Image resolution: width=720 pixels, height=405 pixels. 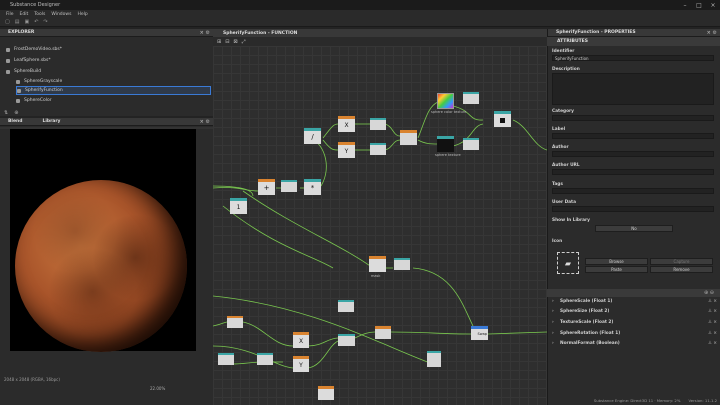 I want to click on user-data-field, so click(x=633, y=209).